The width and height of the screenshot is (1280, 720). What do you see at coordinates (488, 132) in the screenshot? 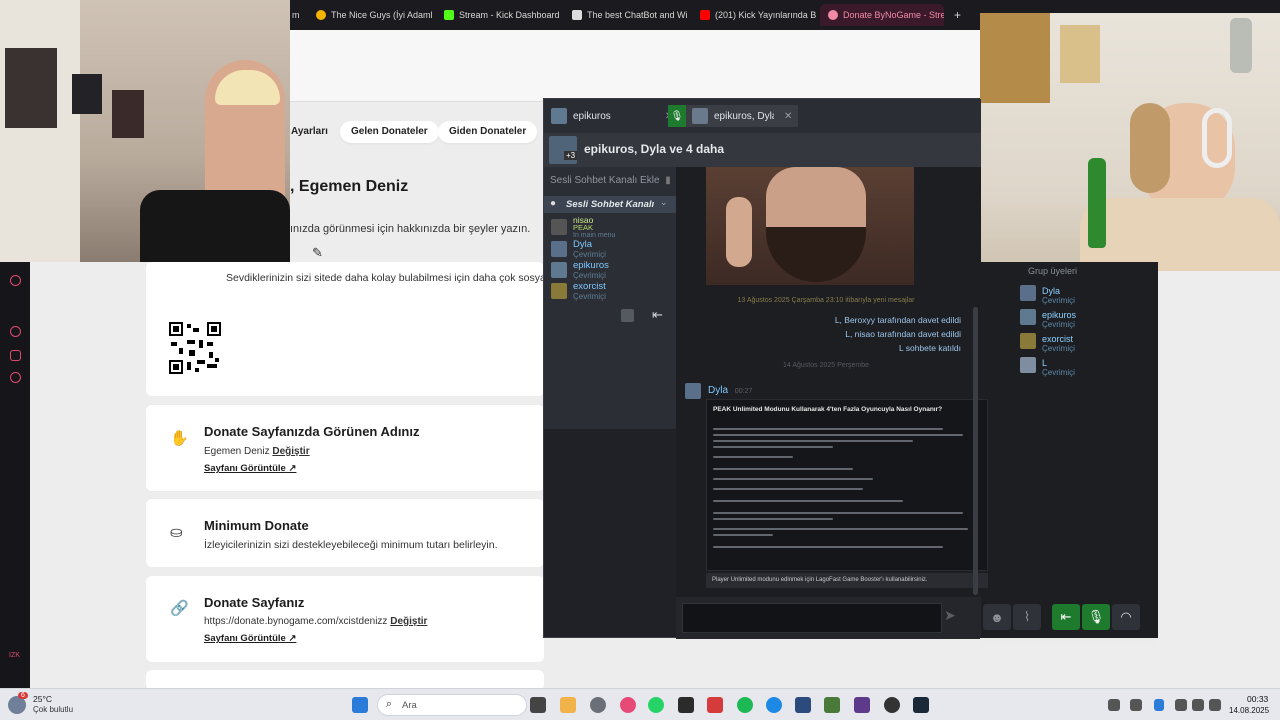
I see `tab-outgoing-donates: Giden Donateler` at bounding box center [488, 132].